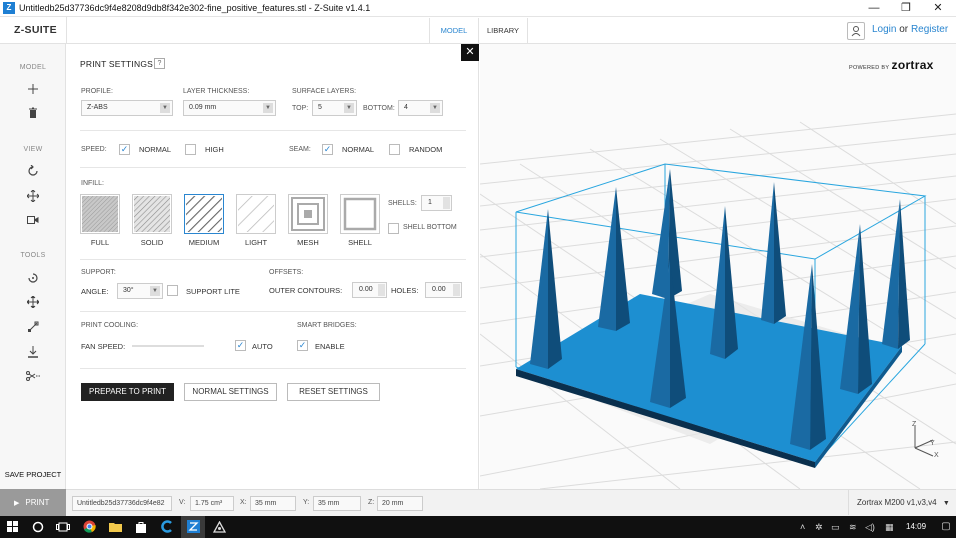 Image resolution: width=956 pixels, height=538 pixels. What do you see at coordinates (182, 502) in the screenshot?
I see `volume-label: V:` at bounding box center [182, 502].